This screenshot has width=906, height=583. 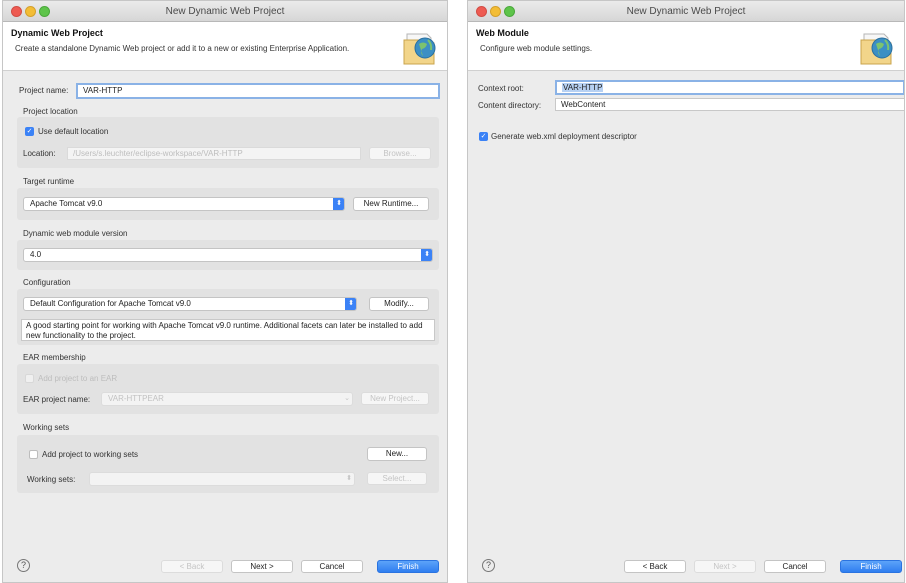 I want to click on generate-web-xml-checkbox: ✓, so click(x=483, y=136).